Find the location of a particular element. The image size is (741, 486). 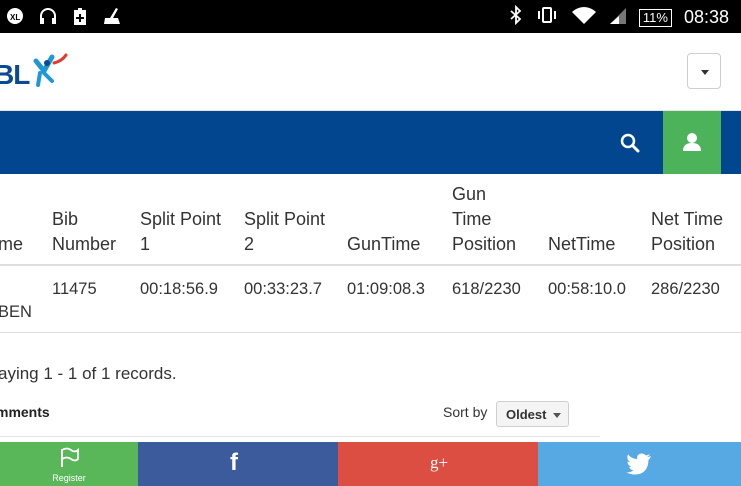

header-gtpos-line3: Position is located at coordinates (484, 244).